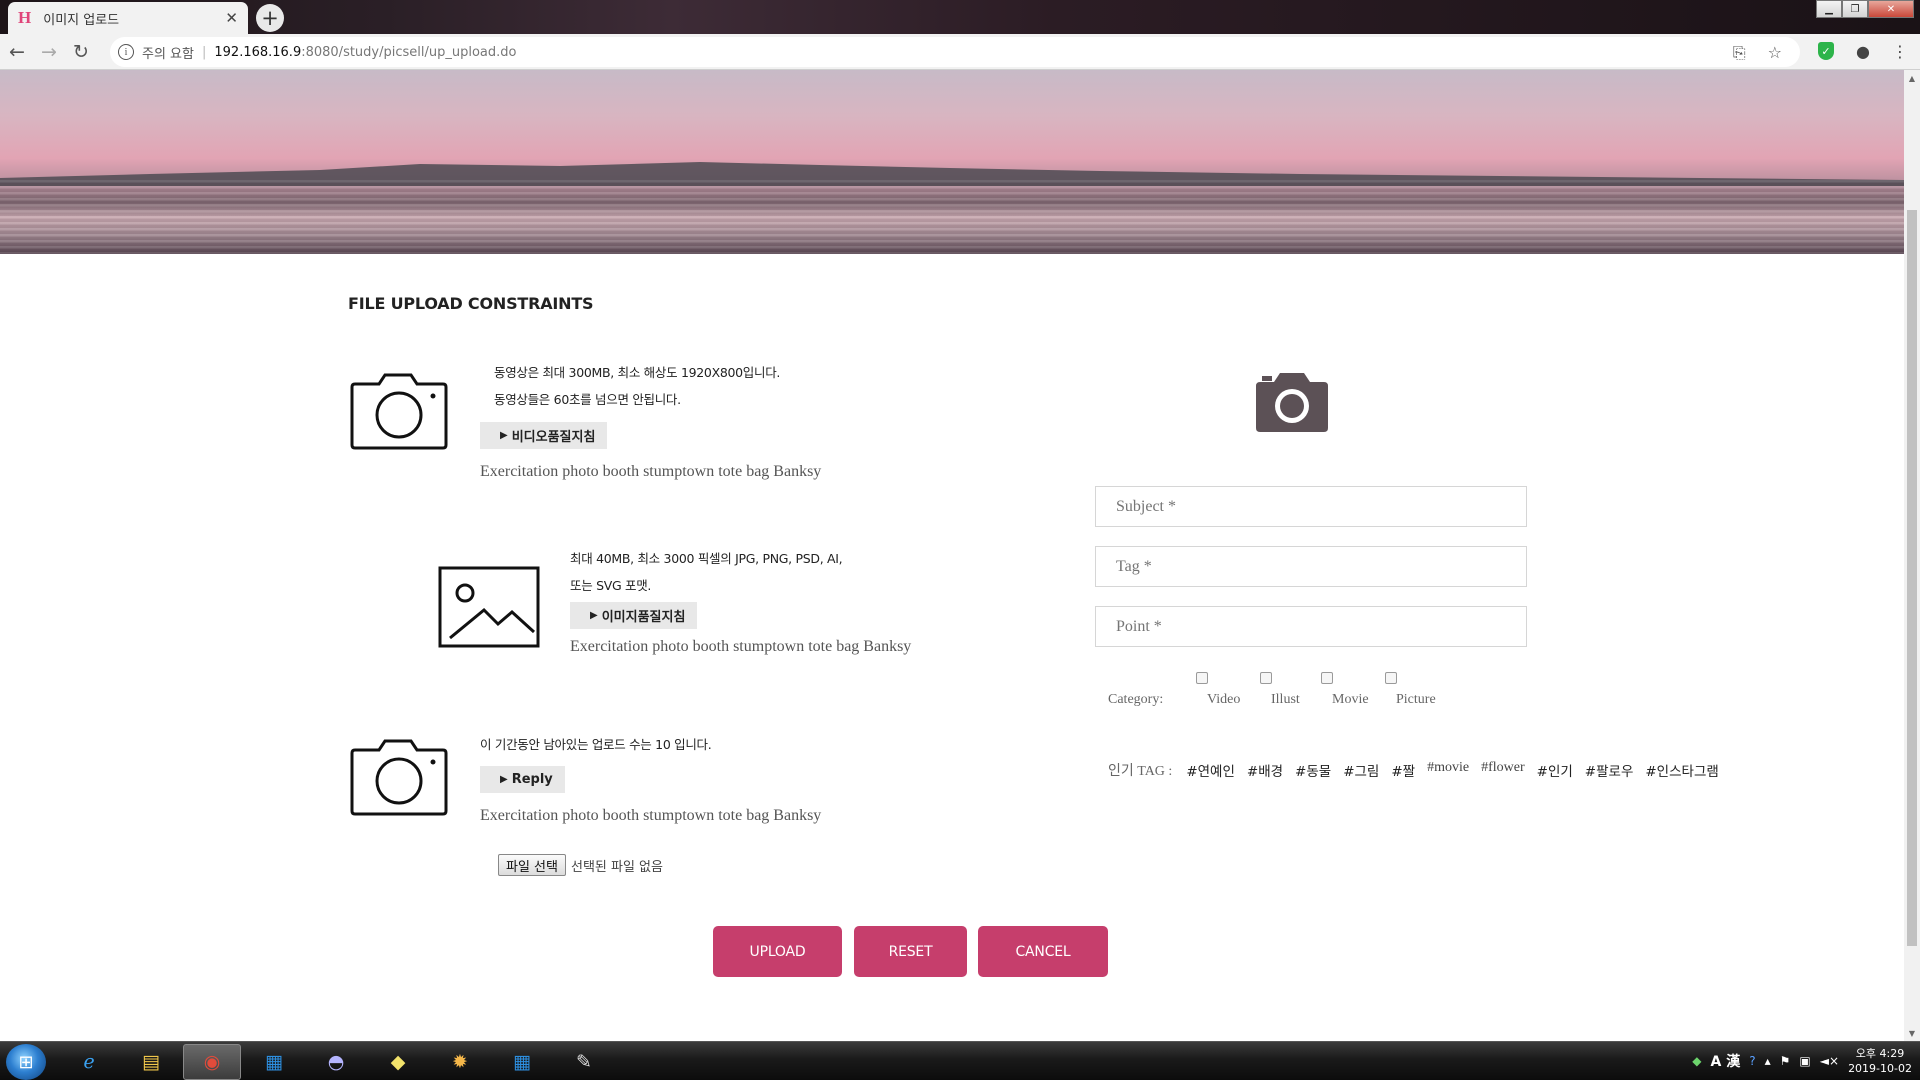 The height and width of the screenshot is (1080, 1920). I want to click on upload-button: UPLOAD, so click(777, 951).